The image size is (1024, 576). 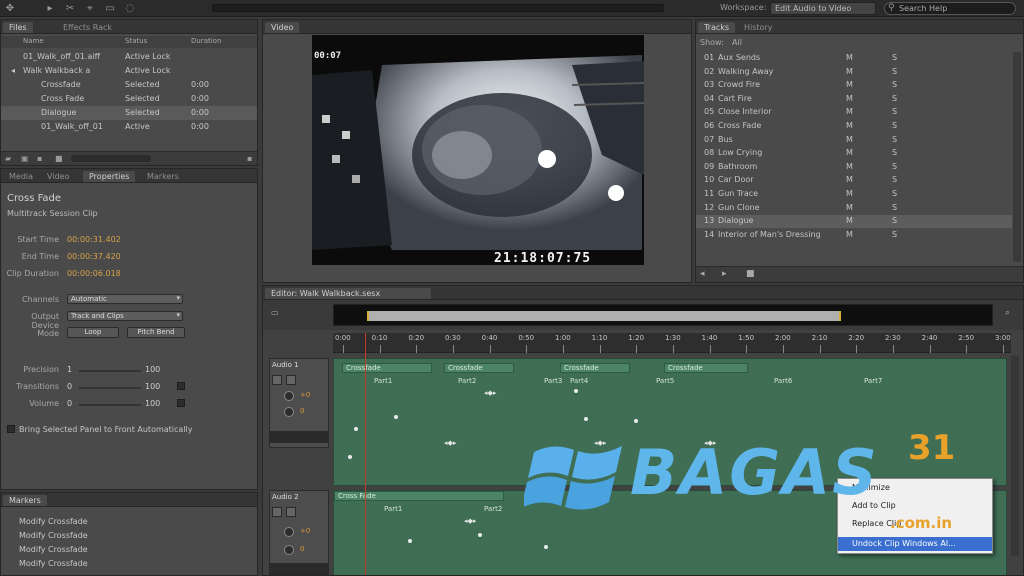 What do you see at coordinates (33, 41) in the screenshot?
I see `column-name: Name` at bounding box center [33, 41].